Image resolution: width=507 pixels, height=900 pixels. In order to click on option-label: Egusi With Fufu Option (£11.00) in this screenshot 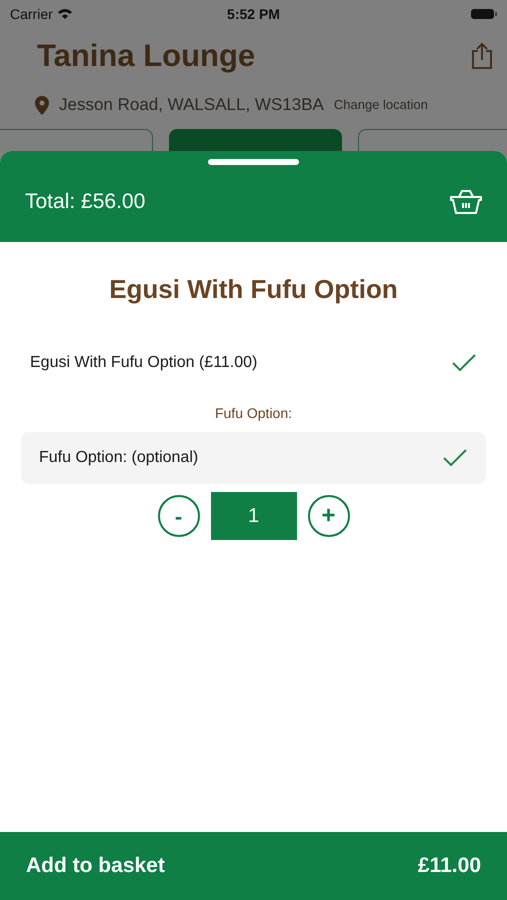, I will do `click(144, 363)`.